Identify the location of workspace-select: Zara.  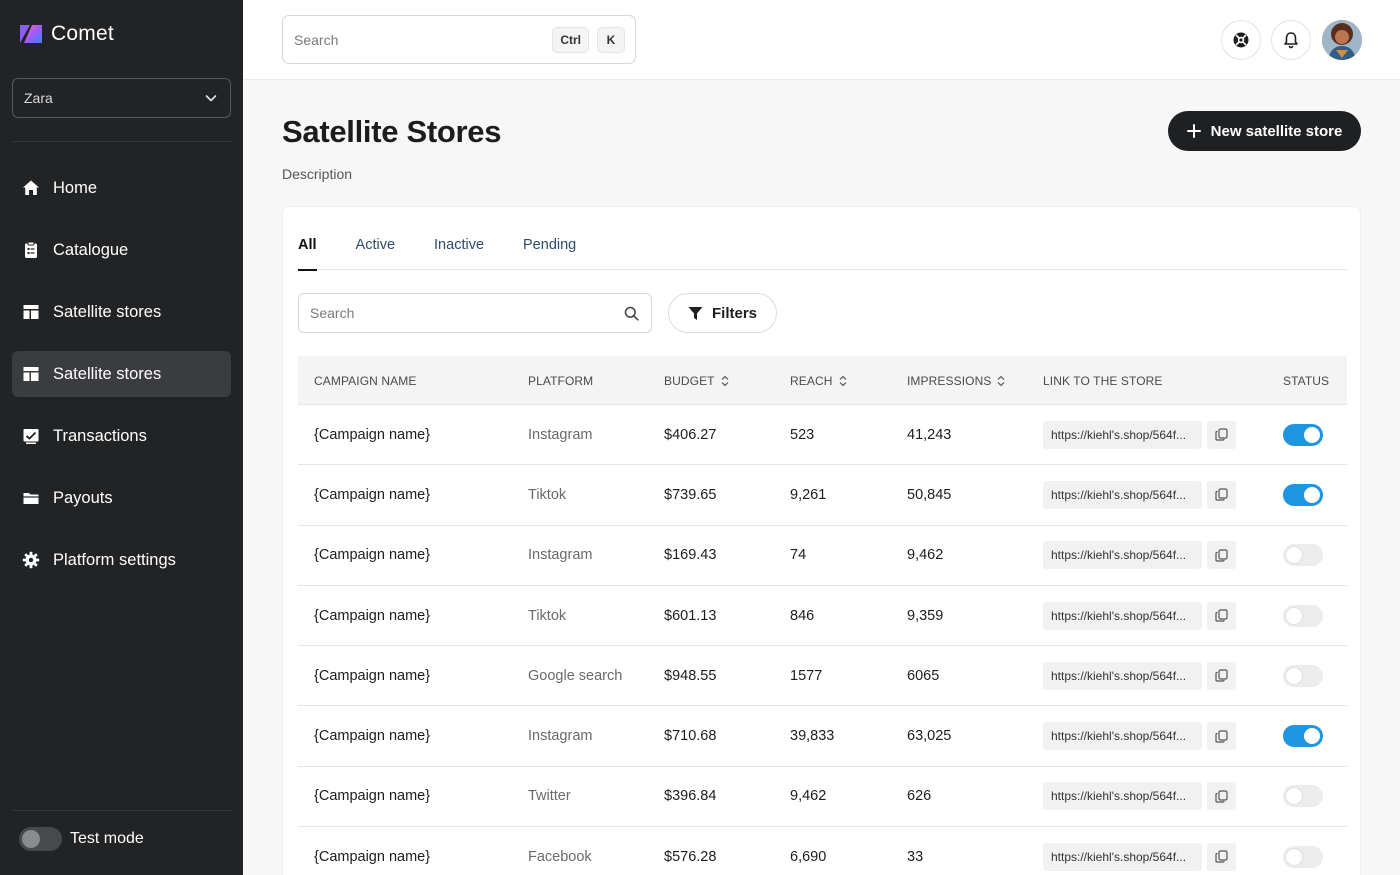
(121, 98).